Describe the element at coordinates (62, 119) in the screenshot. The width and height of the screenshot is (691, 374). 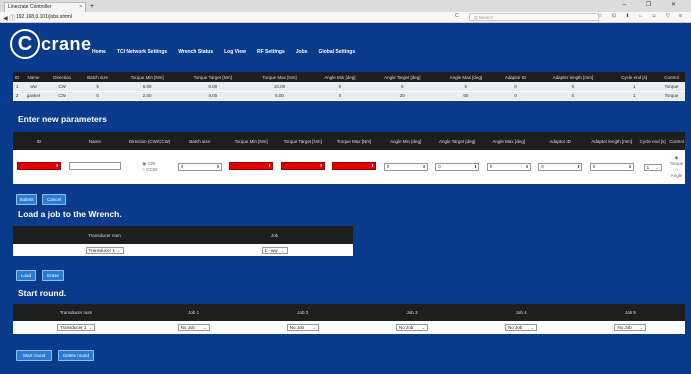
I see `new-params-title: Enter new parameters` at that location.